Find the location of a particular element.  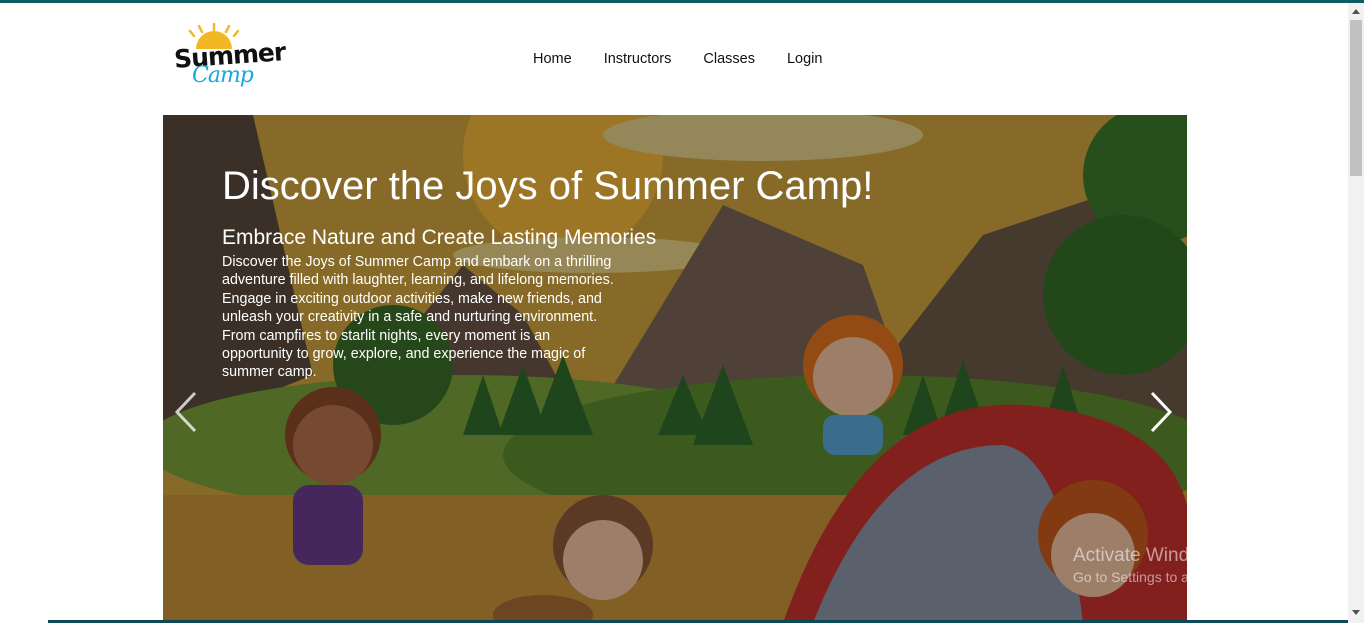

main-nav: Home Instructors Classes Login is located at coordinates (693, 59).